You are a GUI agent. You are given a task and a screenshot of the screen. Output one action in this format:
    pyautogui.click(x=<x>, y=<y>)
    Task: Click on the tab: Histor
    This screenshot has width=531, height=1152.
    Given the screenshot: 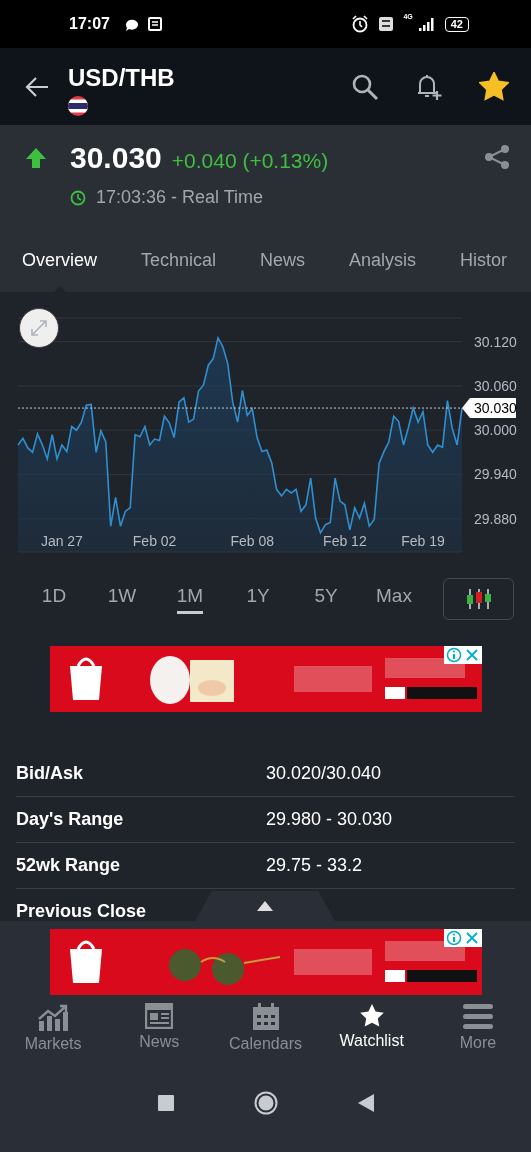 What is the action you would take?
    pyautogui.click(x=484, y=260)
    